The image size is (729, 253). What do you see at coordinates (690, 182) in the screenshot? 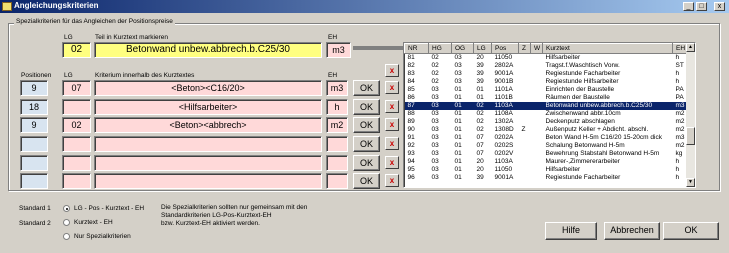
I see `scroll-down-icon: ▼` at bounding box center [690, 182].